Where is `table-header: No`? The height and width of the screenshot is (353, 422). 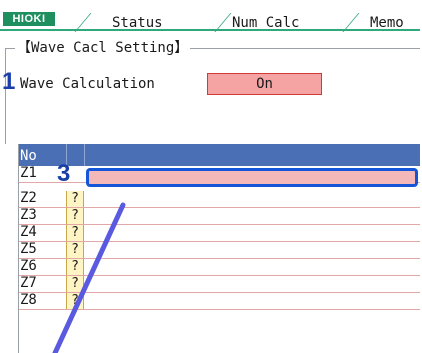 table-header: No is located at coordinates (219, 155).